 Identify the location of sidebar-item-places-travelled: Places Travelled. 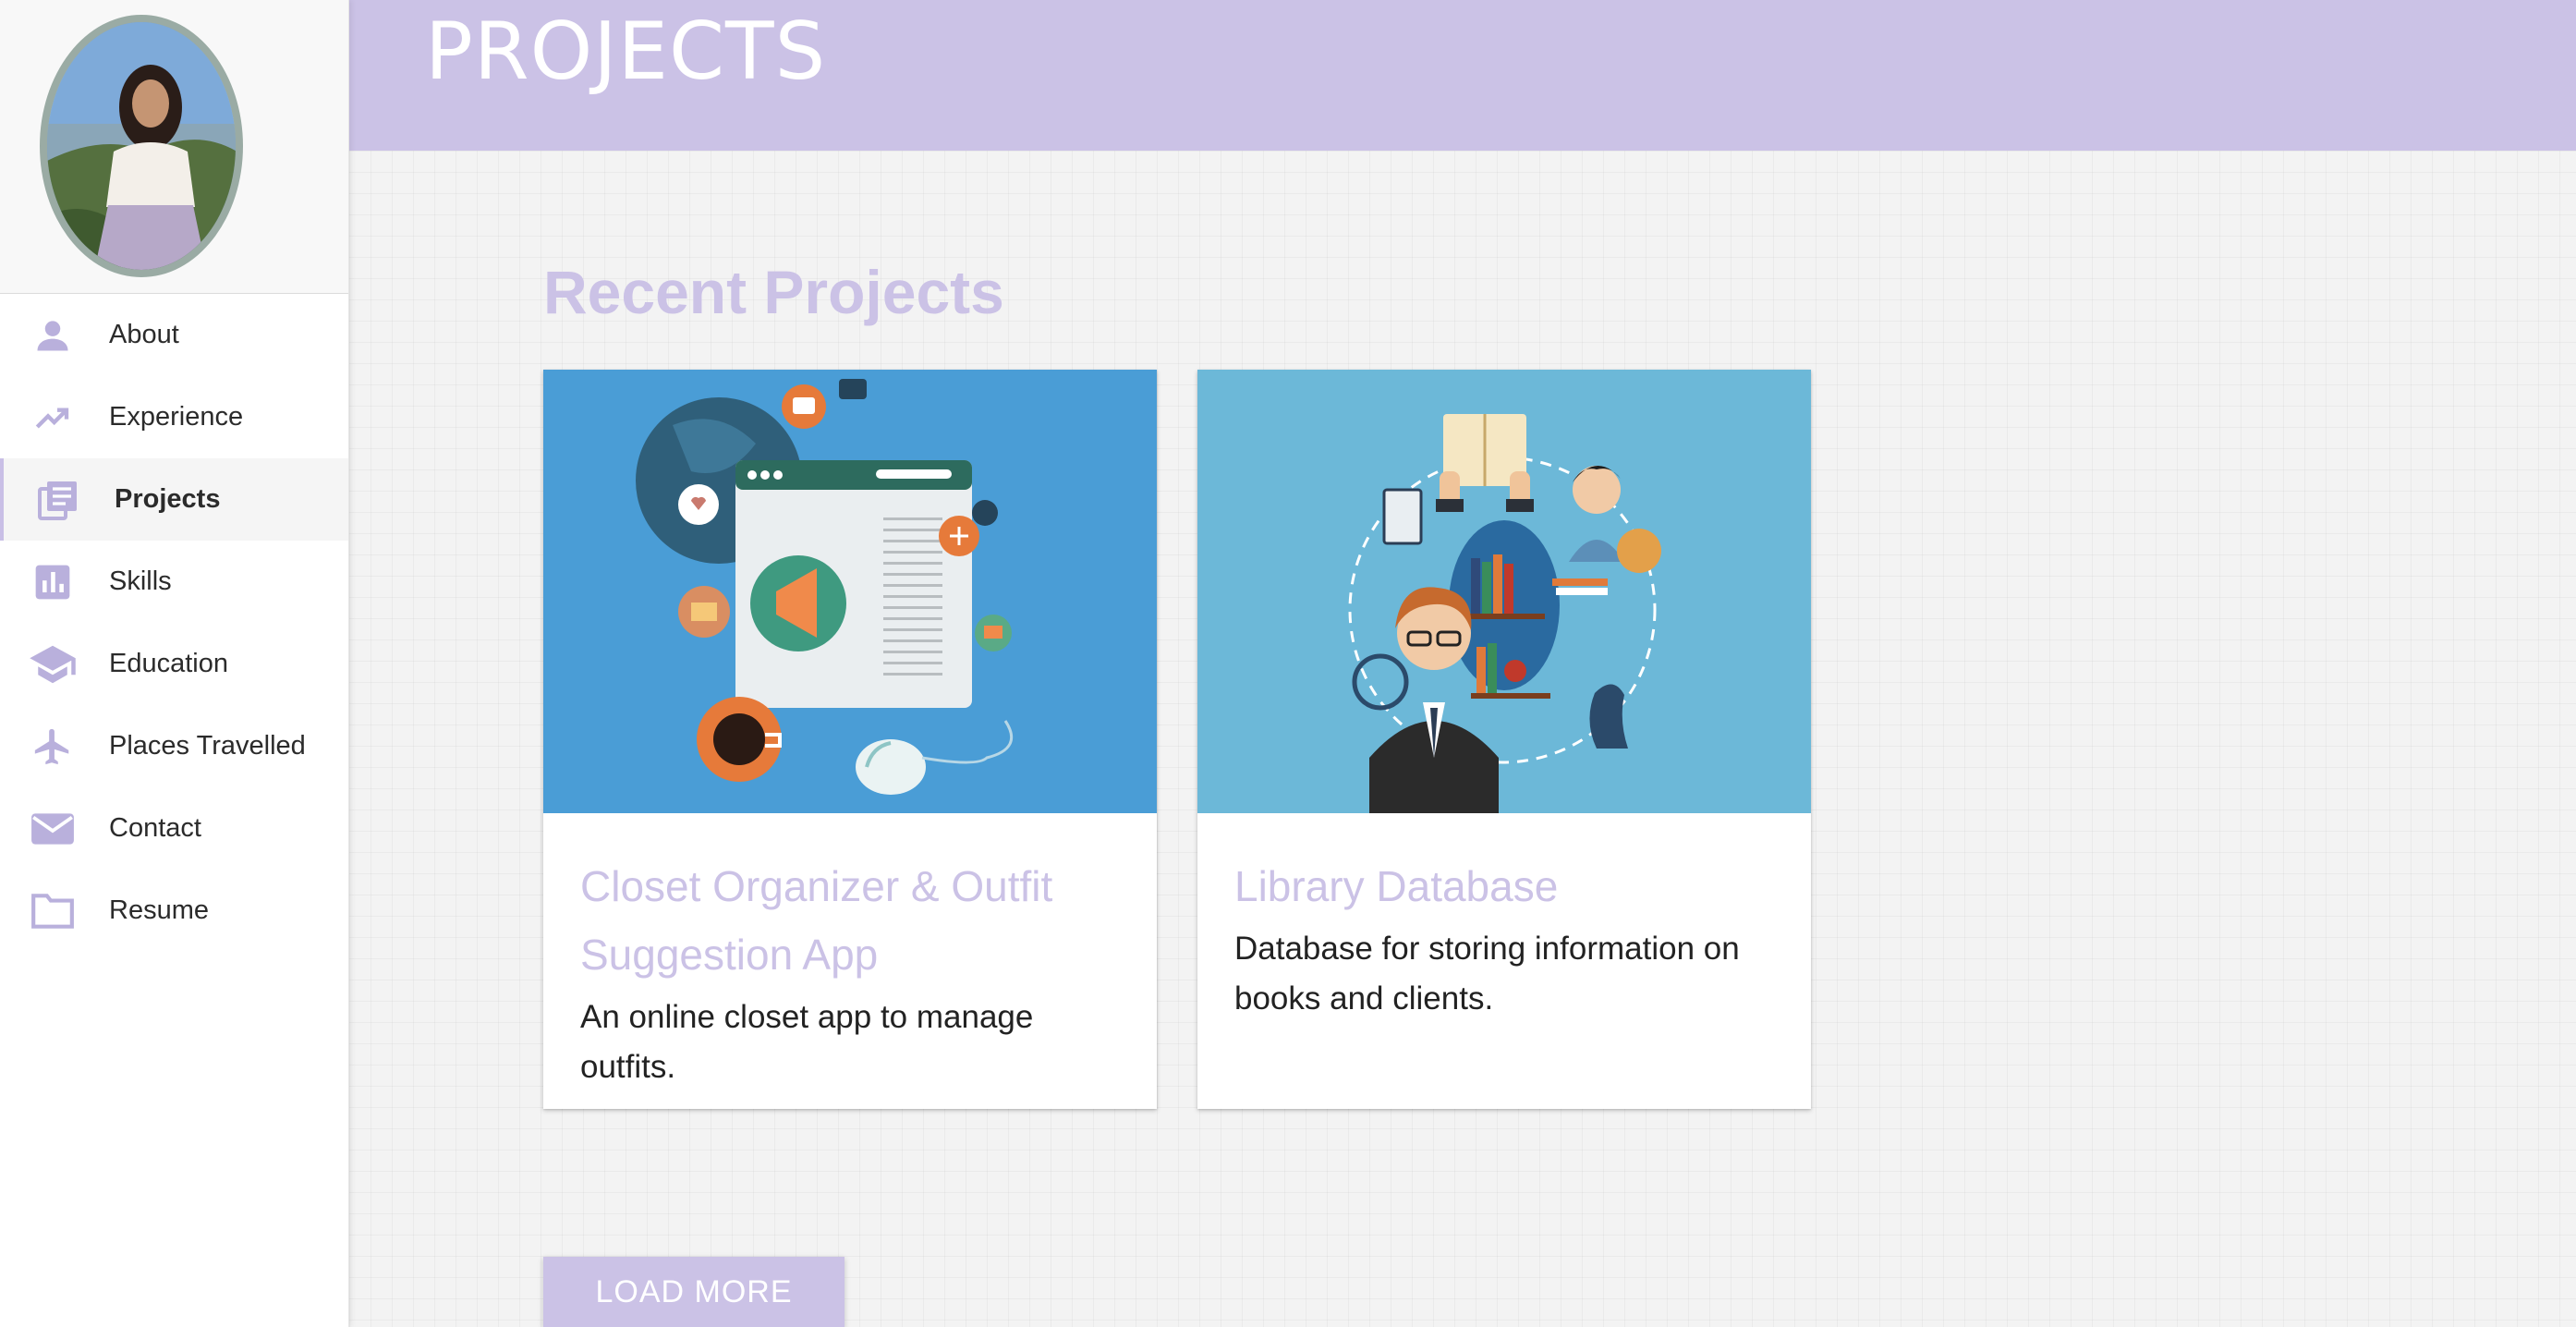
(174, 746).